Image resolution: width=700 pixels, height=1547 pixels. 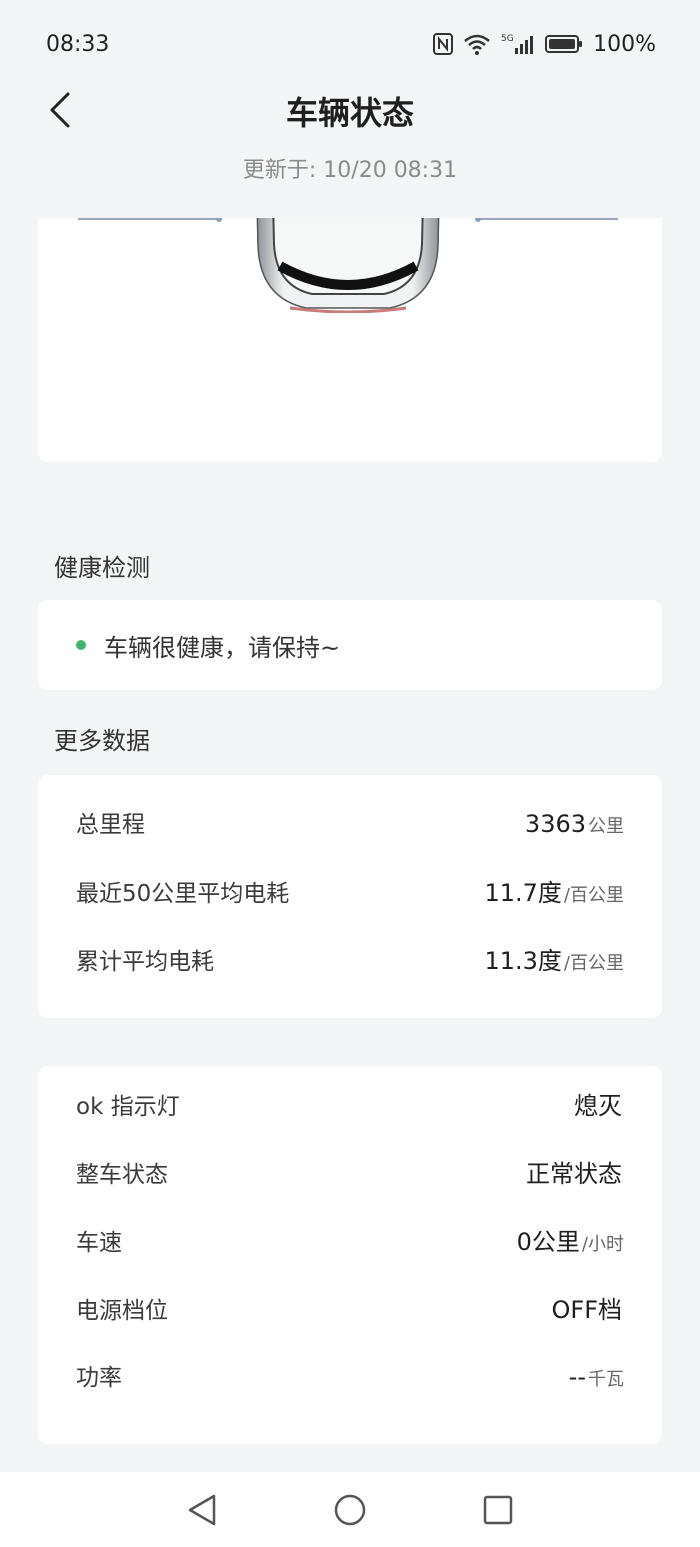 I want to click on value-number: 3363, so click(x=555, y=824).